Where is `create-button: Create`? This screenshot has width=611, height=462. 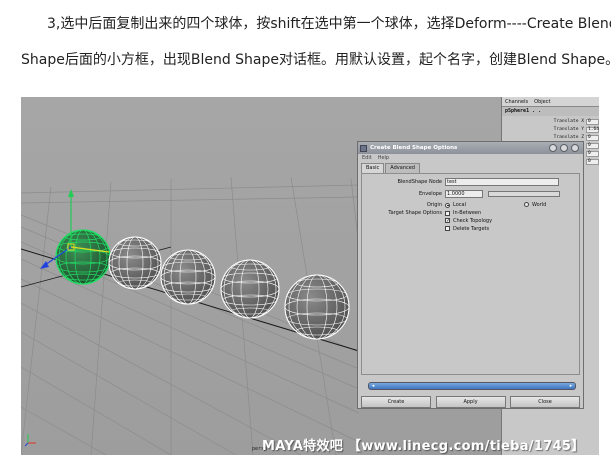 create-button: Create is located at coordinates (396, 402).